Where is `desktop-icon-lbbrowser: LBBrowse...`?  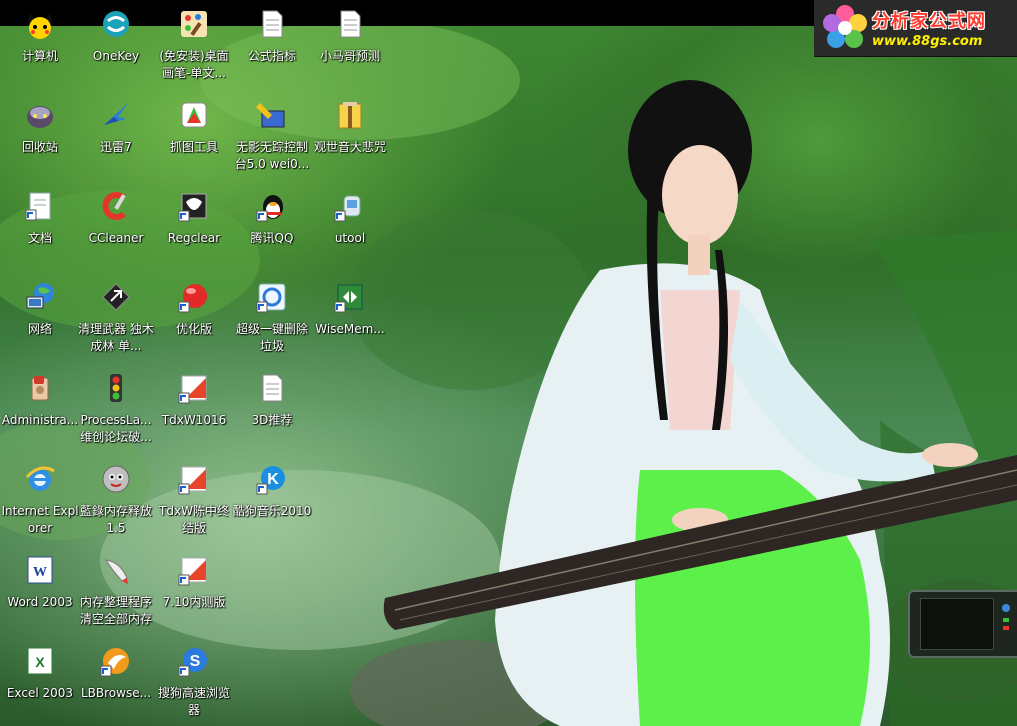
desktop-icon-lbbrowser: LBBrowse... is located at coordinates (116, 673).